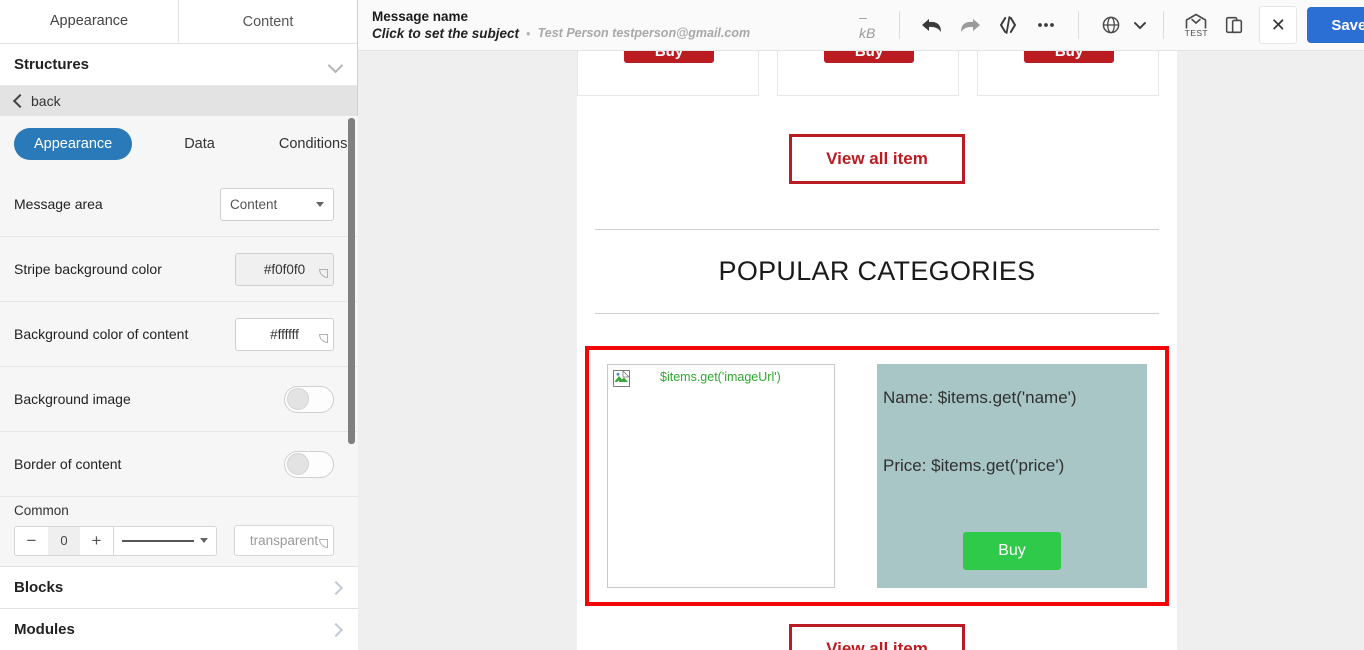 This screenshot has height=650, width=1364. What do you see at coordinates (64, 540) in the screenshot?
I see `border-width-value: 0` at bounding box center [64, 540].